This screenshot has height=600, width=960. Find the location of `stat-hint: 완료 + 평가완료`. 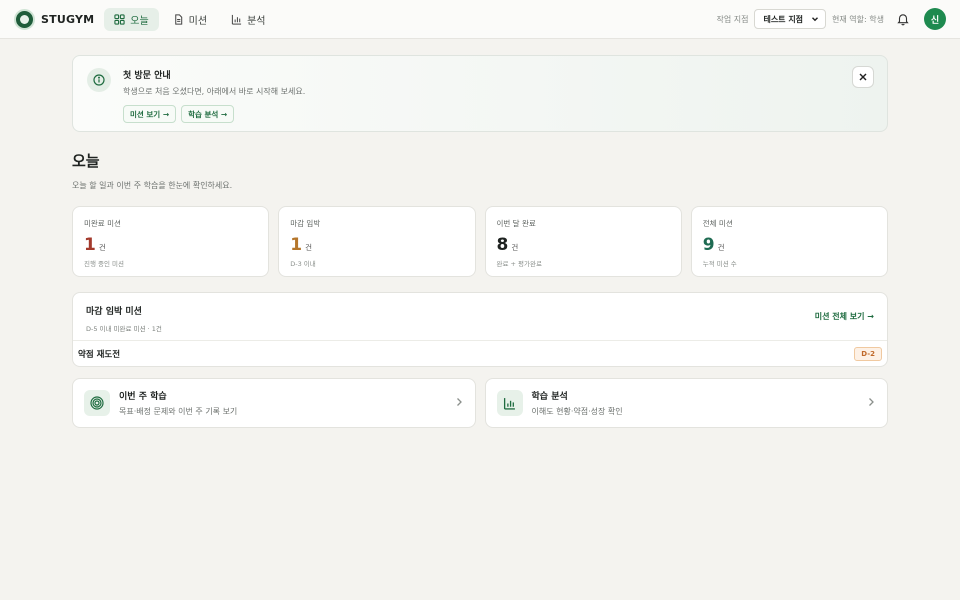

stat-hint: 완료 + 평가완료 is located at coordinates (519, 264).